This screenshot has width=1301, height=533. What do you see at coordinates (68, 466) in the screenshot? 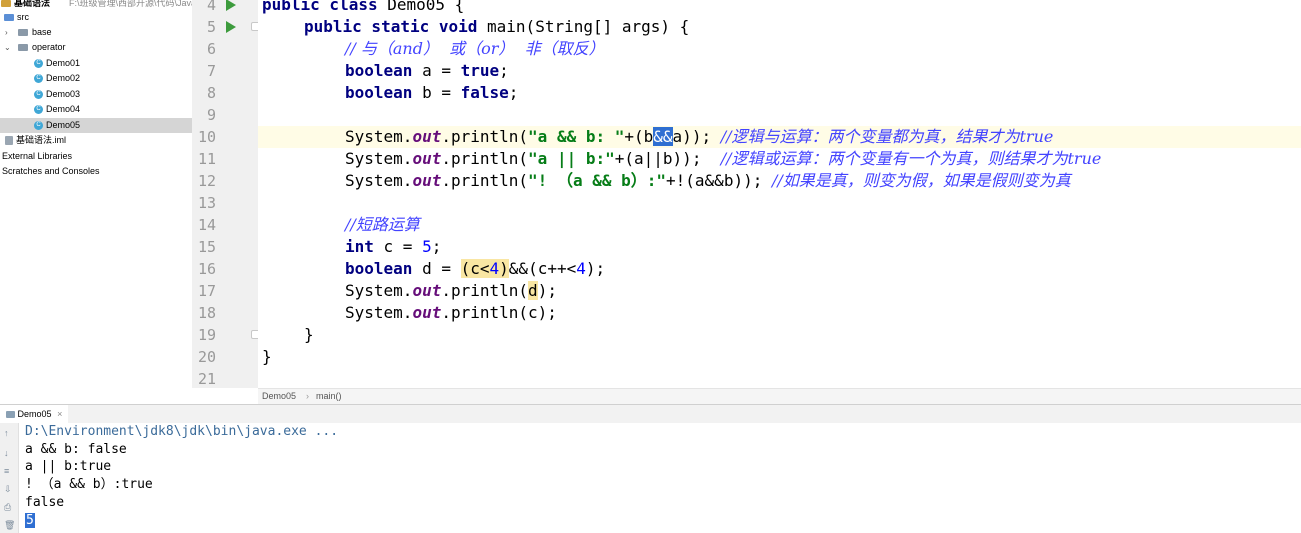
I see `console-output-line: a || b:true` at bounding box center [68, 466].